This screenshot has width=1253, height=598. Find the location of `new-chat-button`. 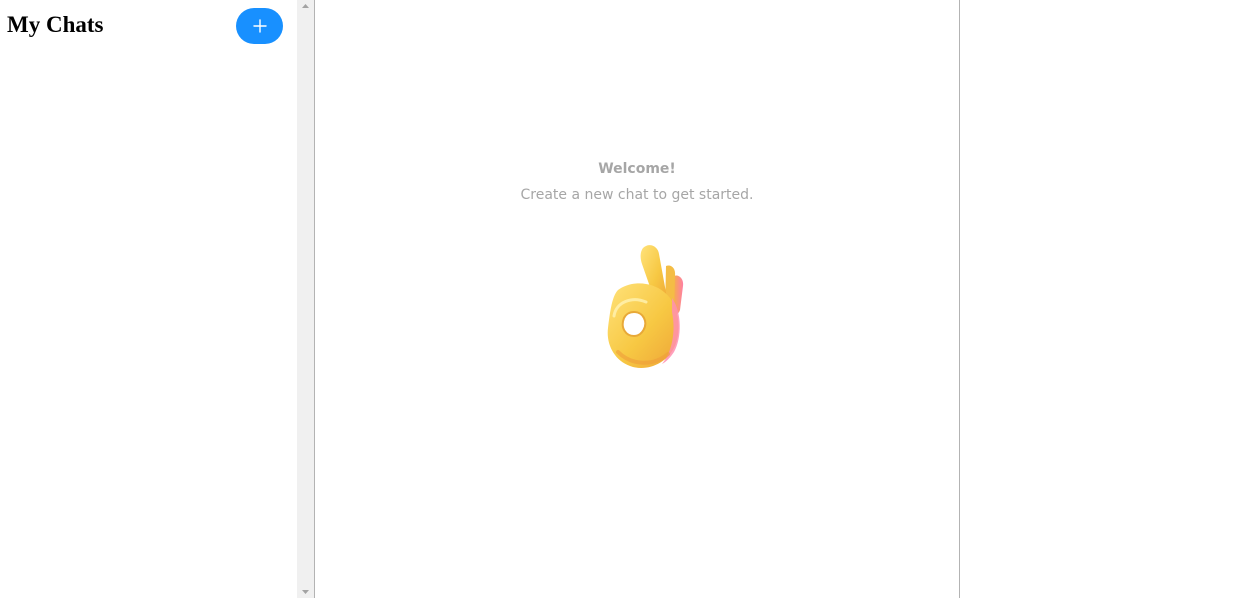

new-chat-button is located at coordinates (259, 26).